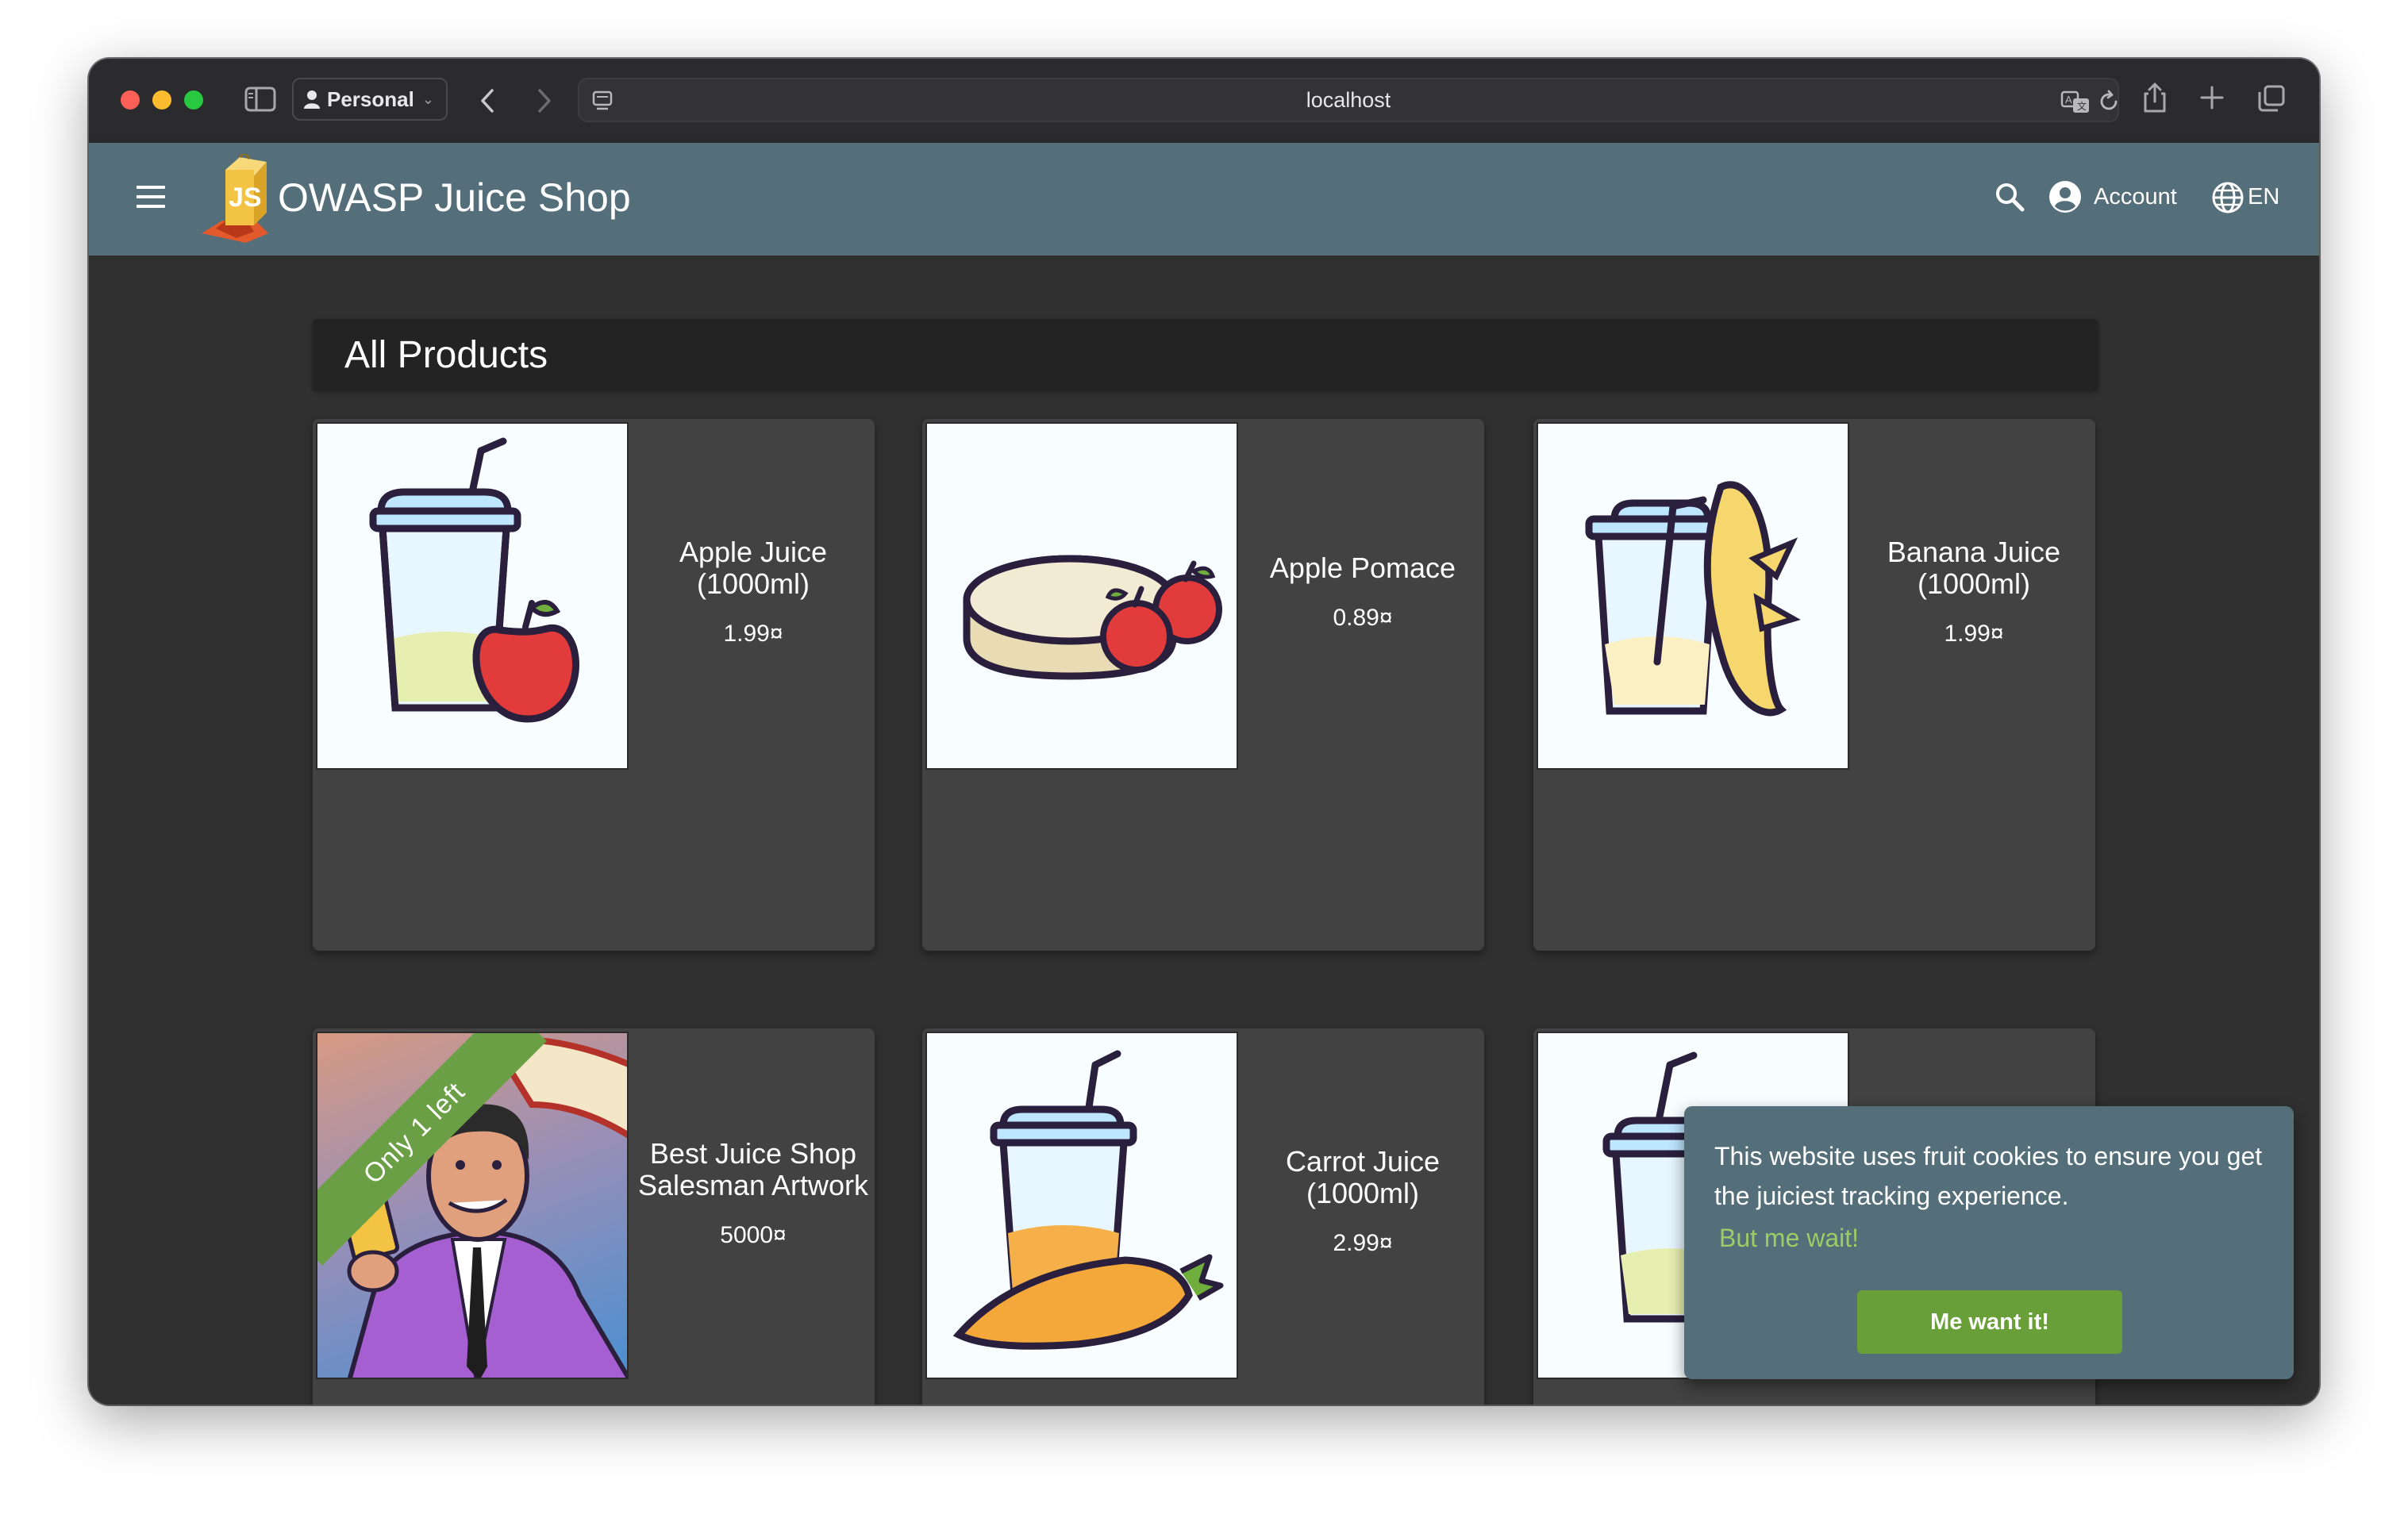 This screenshot has height=1522, width=2408. What do you see at coordinates (1363, 618) in the screenshot?
I see `product-price: 0.89¤` at bounding box center [1363, 618].